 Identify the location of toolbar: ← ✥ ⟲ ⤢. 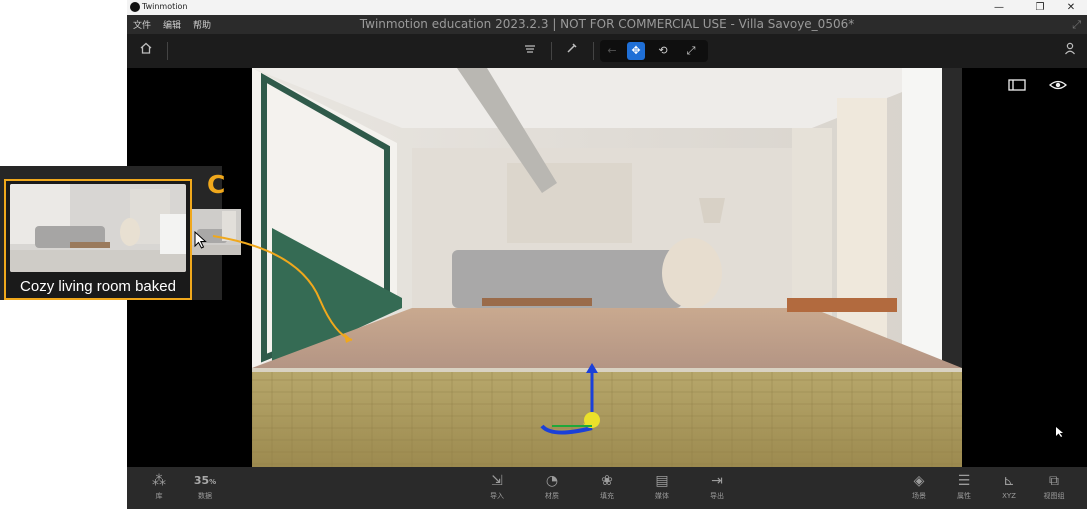
(607, 51).